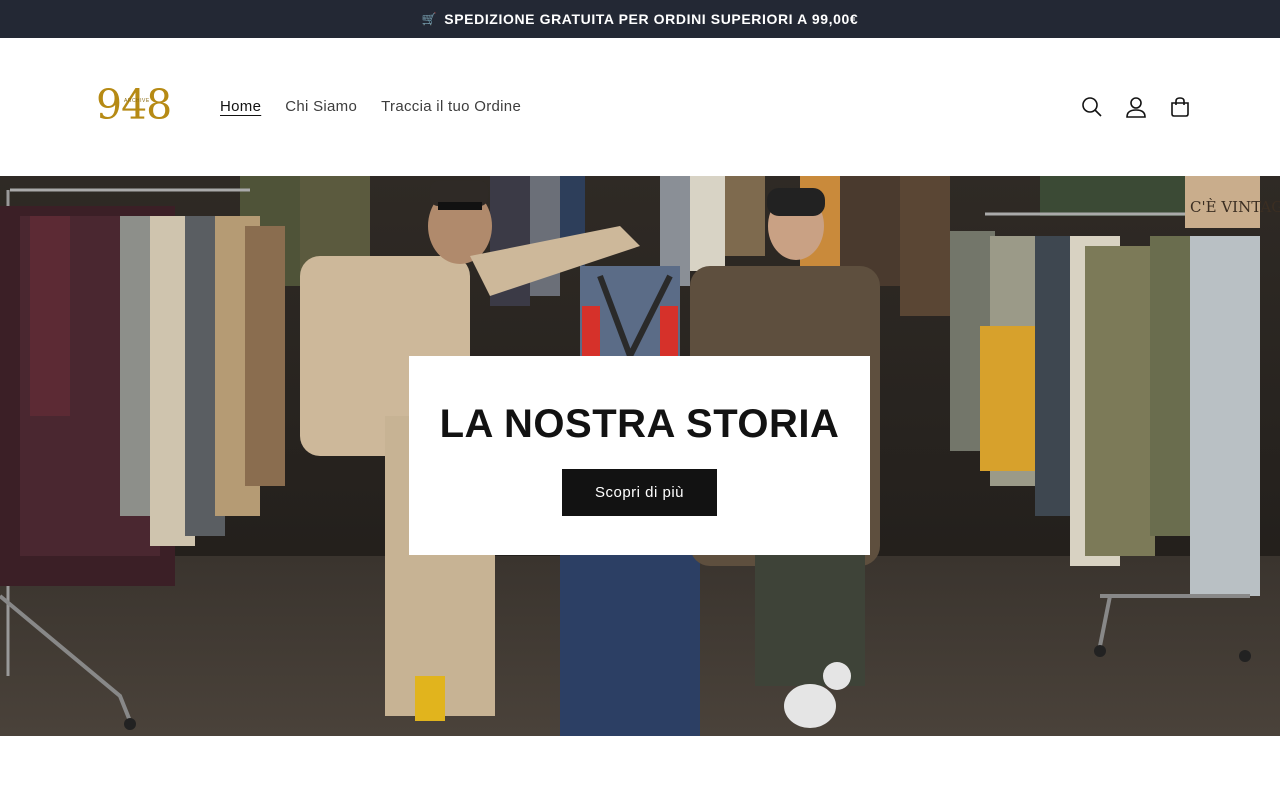  I want to click on page-content-start, so click(640, 768).